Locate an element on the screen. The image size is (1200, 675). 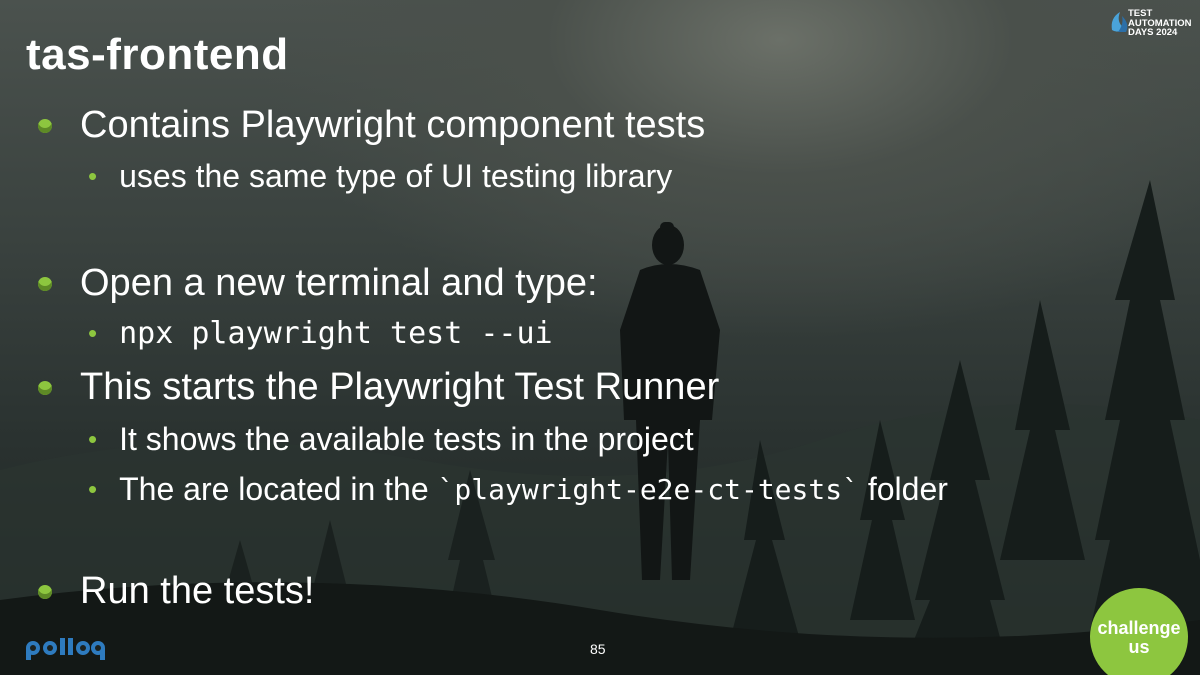
bullet-item: Open a new terminal and type: is located at coordinates (318, 283).